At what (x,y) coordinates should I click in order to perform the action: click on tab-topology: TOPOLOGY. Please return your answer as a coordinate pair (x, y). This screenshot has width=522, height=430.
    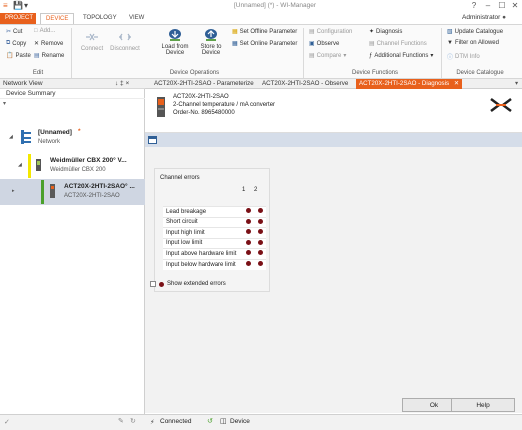
    Looking at the image, I should click on (100, 18).